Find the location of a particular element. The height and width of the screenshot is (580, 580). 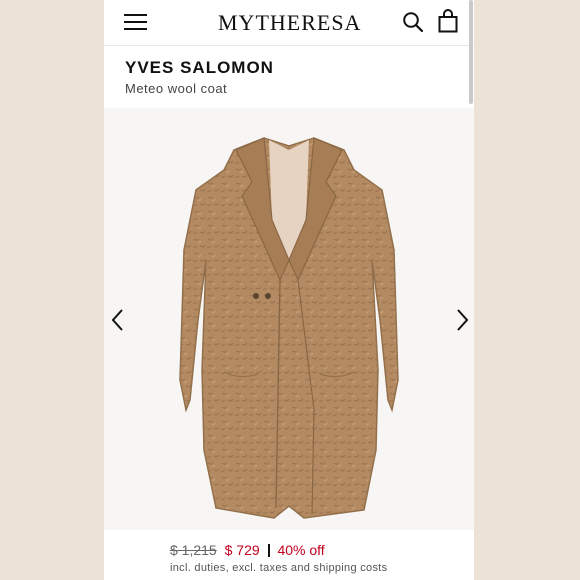

site-logo: MYTHERESA is located at coordinates (289, 23).